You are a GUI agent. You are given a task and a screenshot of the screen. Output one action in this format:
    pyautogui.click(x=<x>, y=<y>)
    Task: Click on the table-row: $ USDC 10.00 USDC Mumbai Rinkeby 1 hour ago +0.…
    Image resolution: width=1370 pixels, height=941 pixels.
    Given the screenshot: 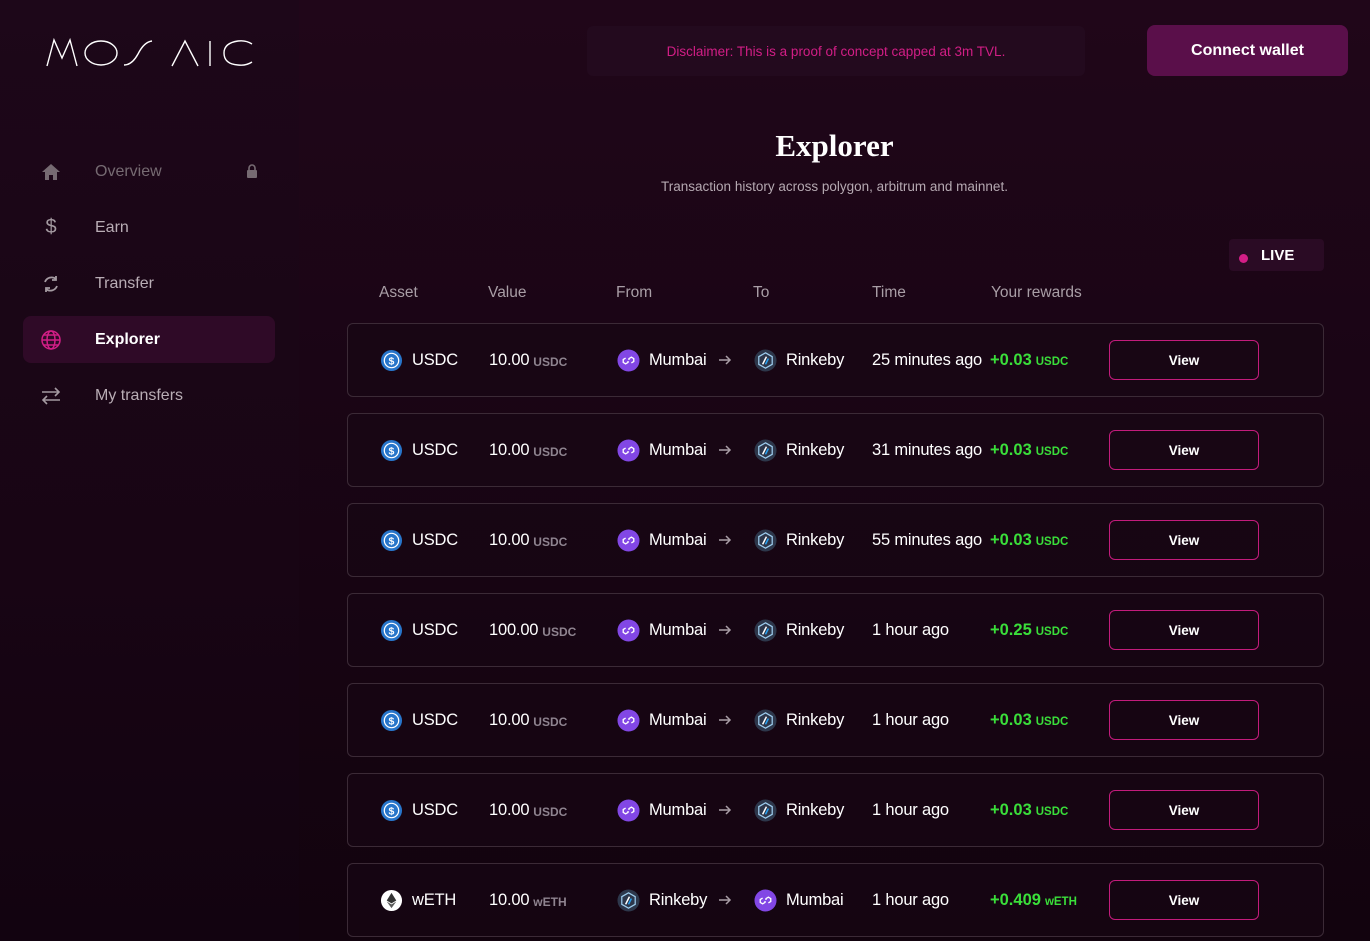 What is the action you would take?
    pyautogui.click(x=835, y=720)
    